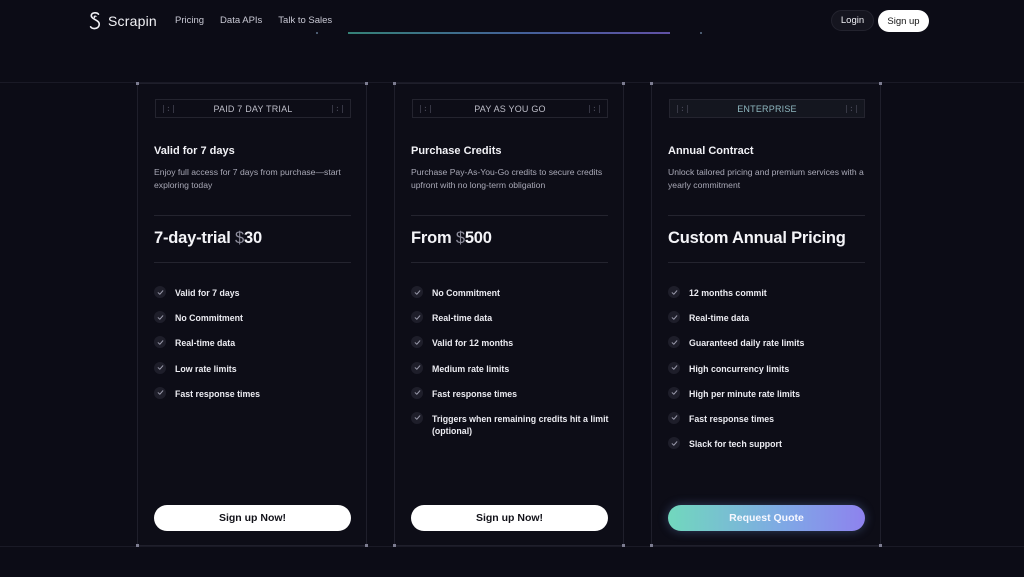 The image size is (1024, 577). Describe the element at coordinates (757, 238) in the screenshot. I see `plan-price: Custom Annual Pricing` at that location.